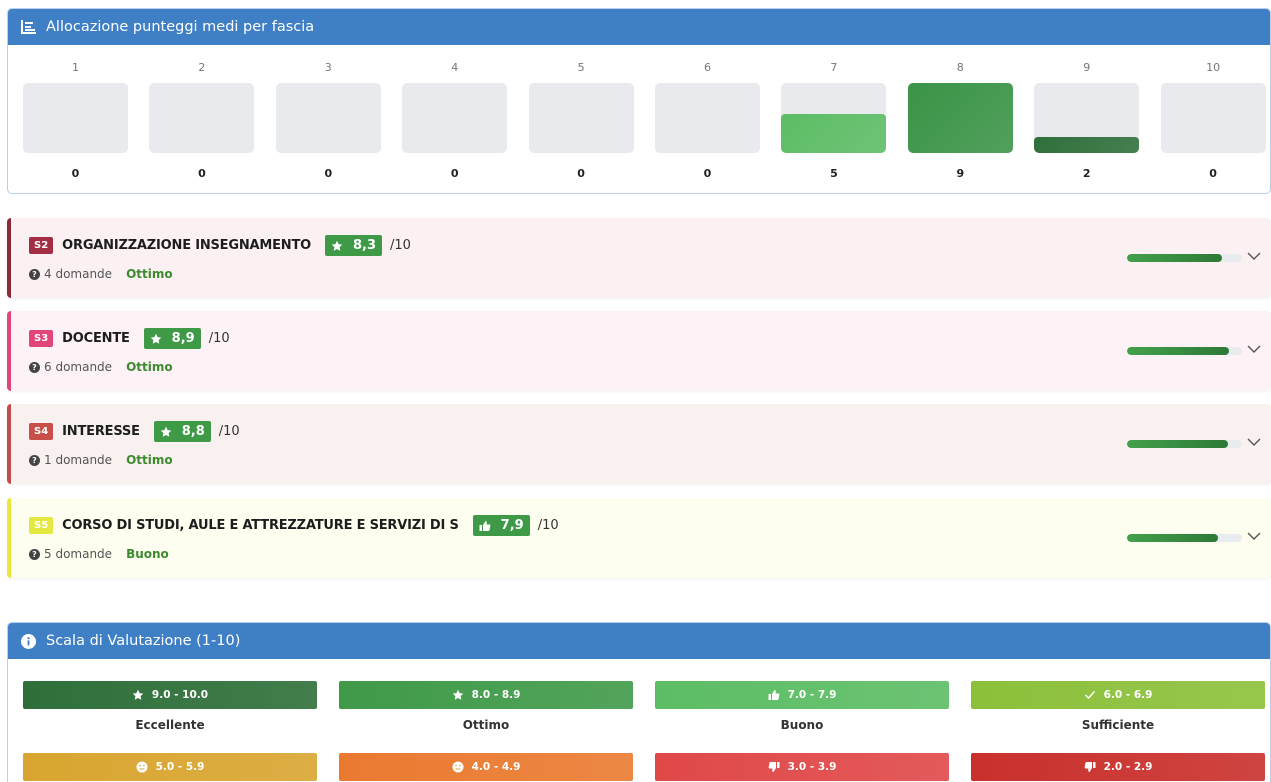  I want to click on scale-item: 8.0 - 8.9 Ottimo, so click(486, 706).